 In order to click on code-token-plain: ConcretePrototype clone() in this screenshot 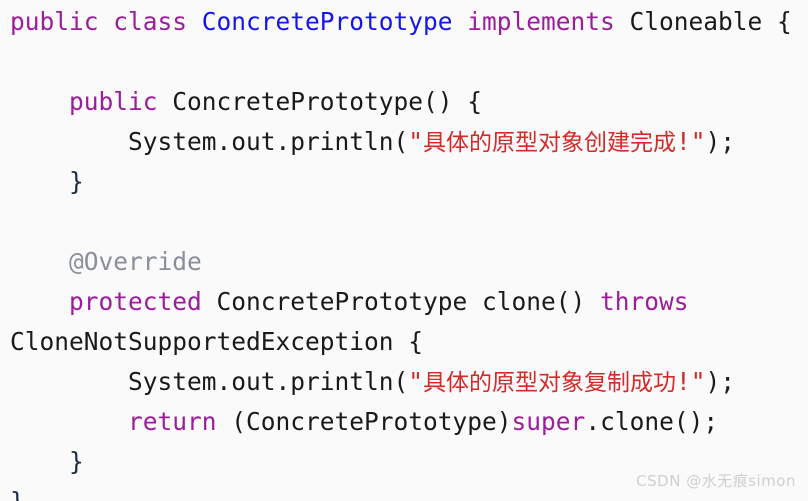, I will do `click(401, 301)`.